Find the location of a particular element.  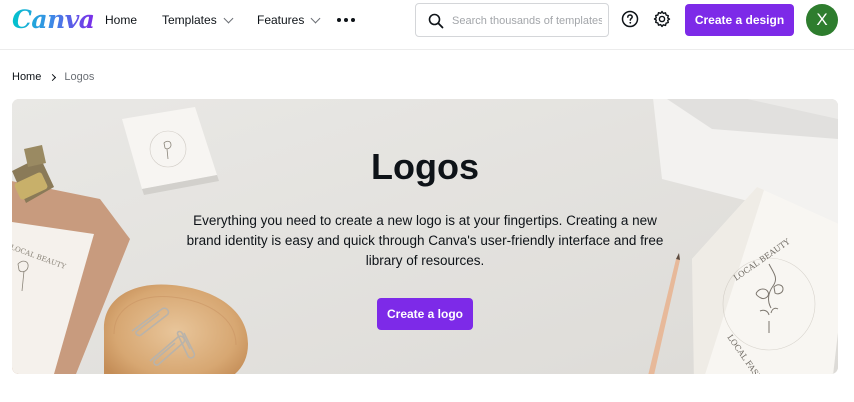

create-logo-button: Create a logo is located at coordinates (425, 314).